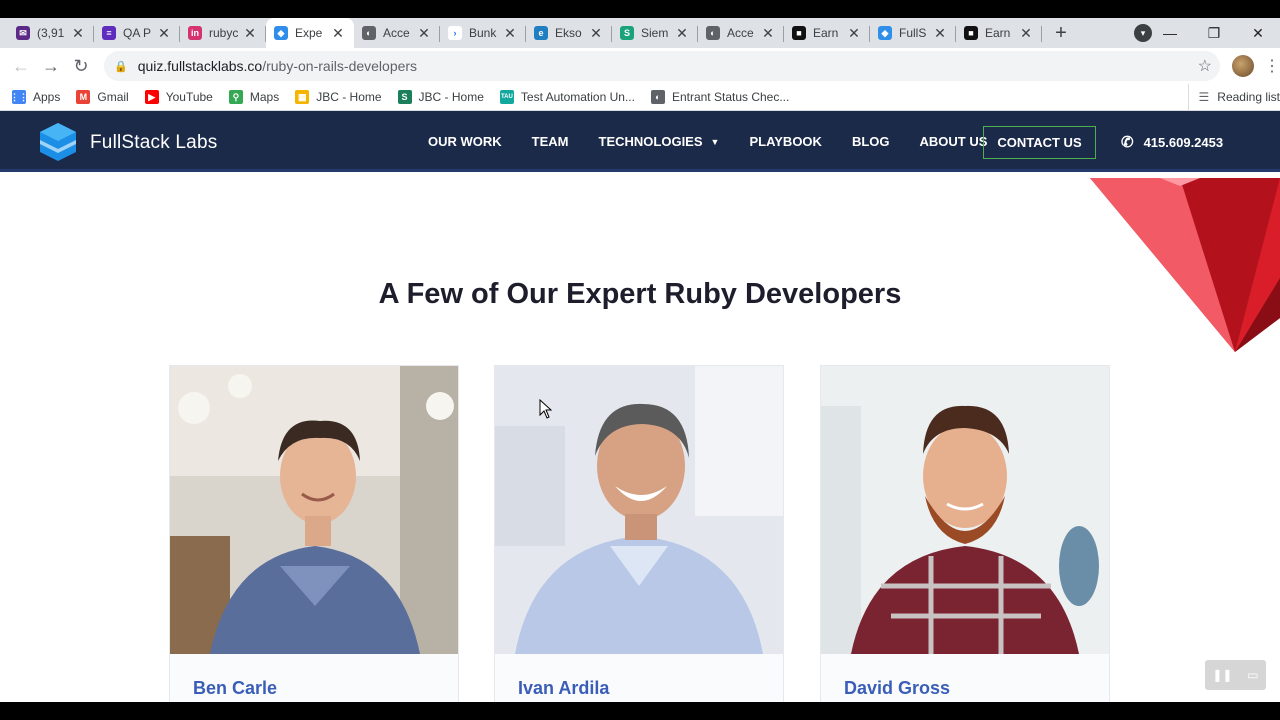 The height and width of the screenshot is (720, 1280). I want to click on browser-tab: in rubyc ✕, so click(223, 33).